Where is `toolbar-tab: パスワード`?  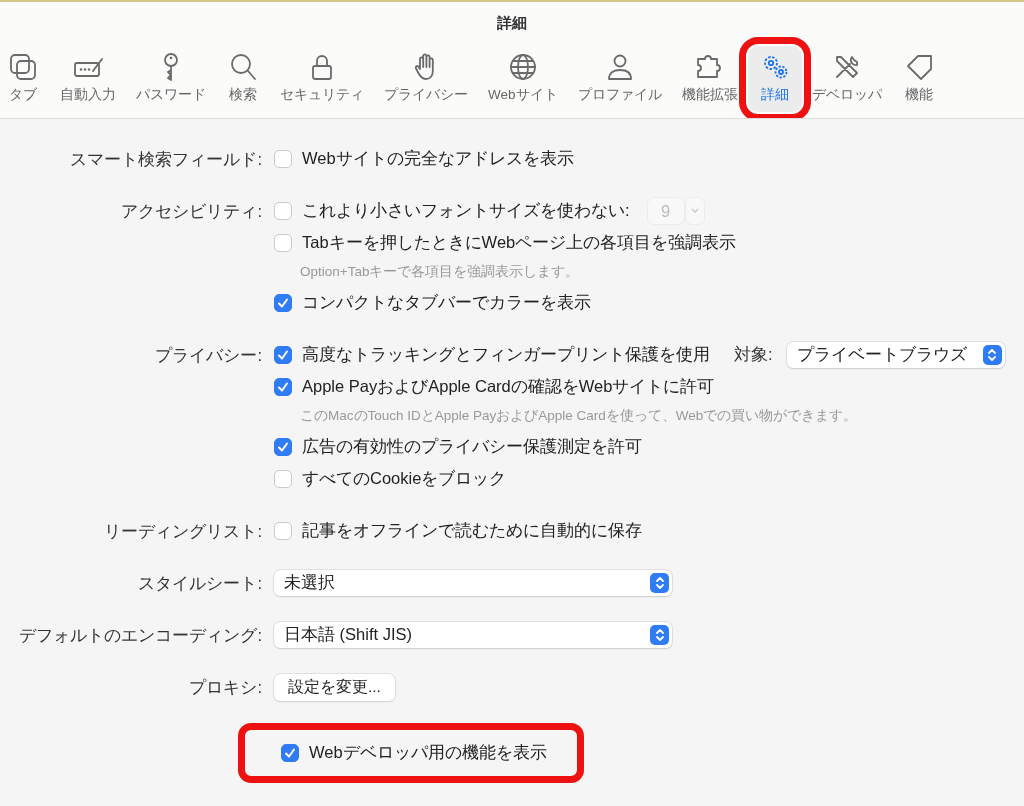
toolbar-tab: パスワード is located at coordinates (171, 79).